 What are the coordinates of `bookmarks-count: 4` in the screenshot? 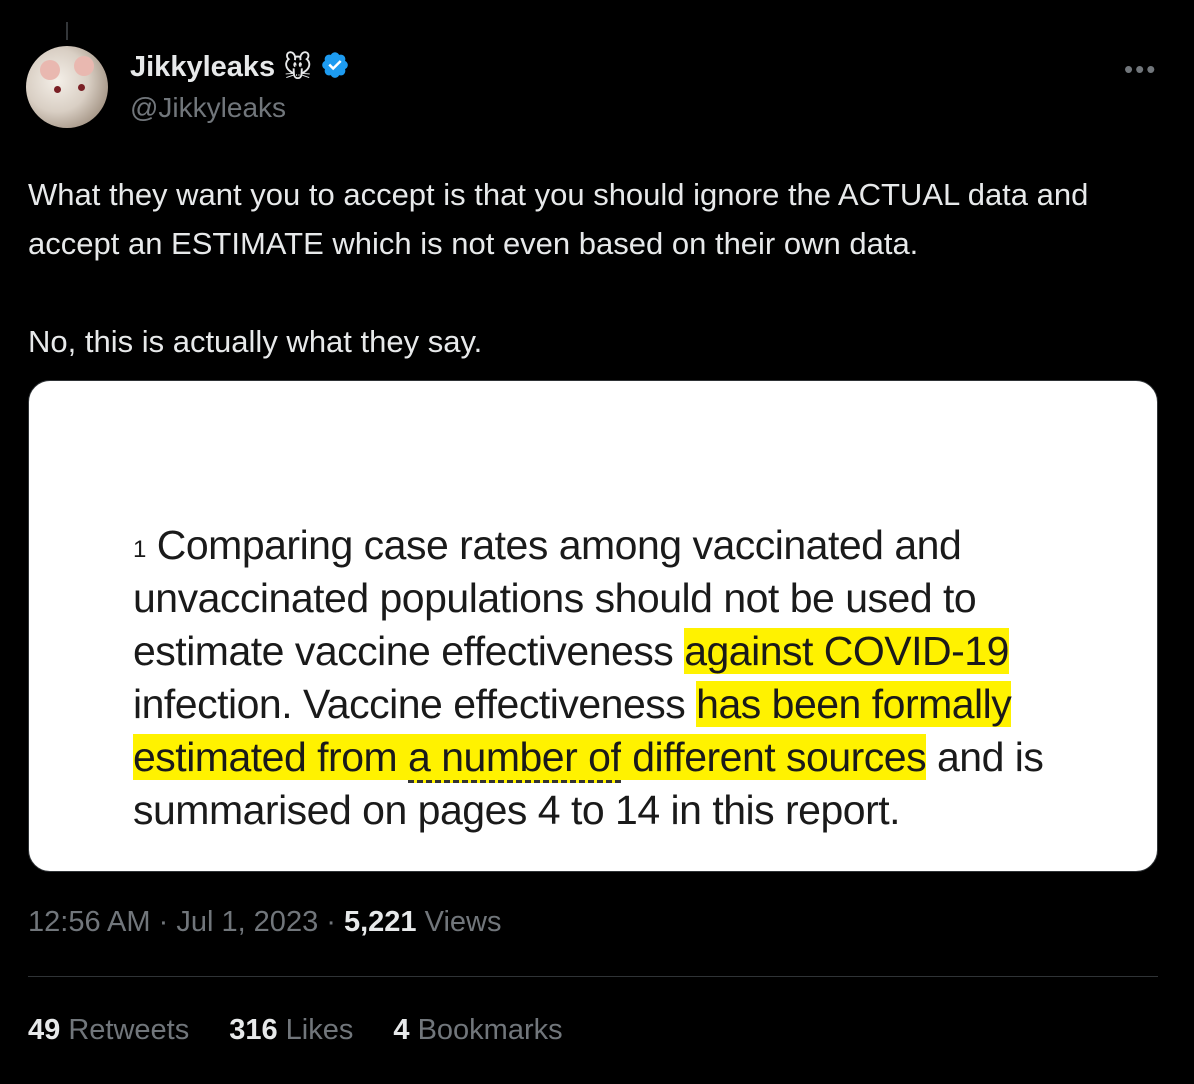 It's located at (401, 1030).